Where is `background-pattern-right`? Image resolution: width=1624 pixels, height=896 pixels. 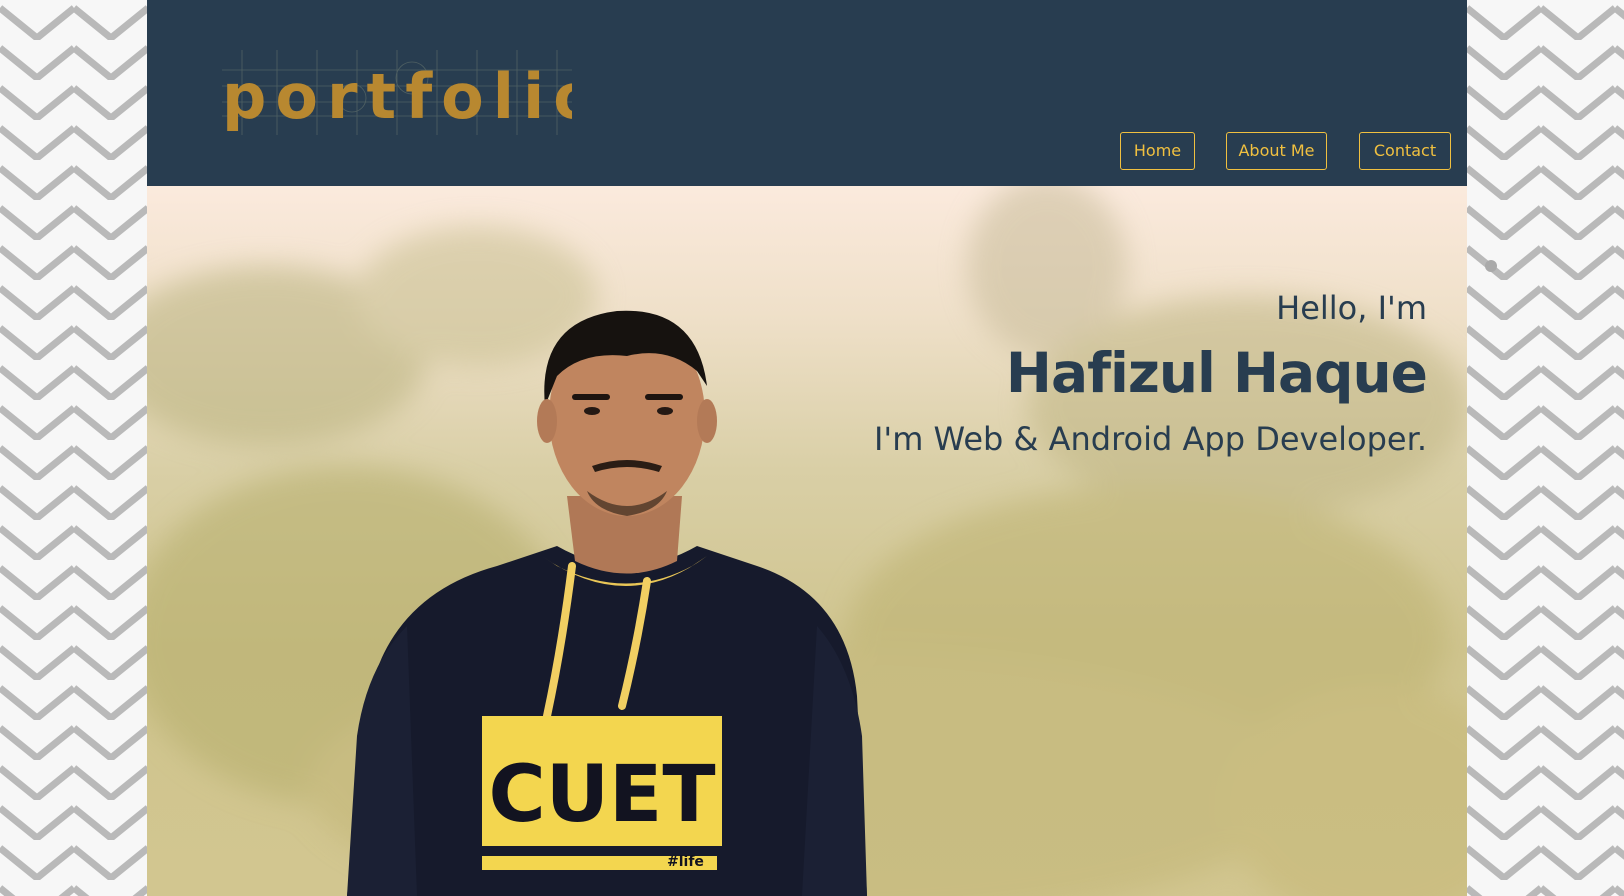
background-pattern-right is located at coordinates (1545, 448).